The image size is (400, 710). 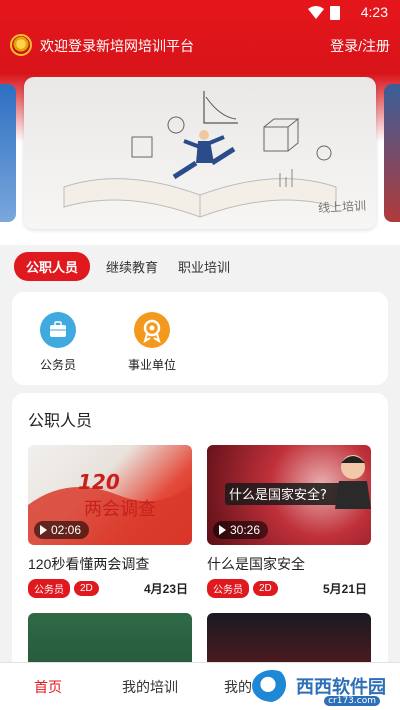 I want to click on duration-text: 02:06, so click(x=66, y=530).